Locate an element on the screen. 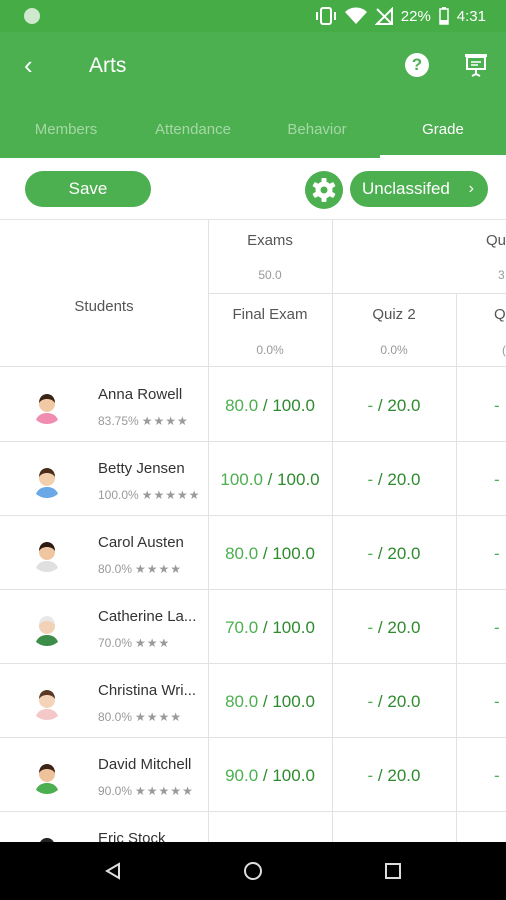 This screenshot has height=900, width=506. presentation-icon is located at coordinates (476, 65).